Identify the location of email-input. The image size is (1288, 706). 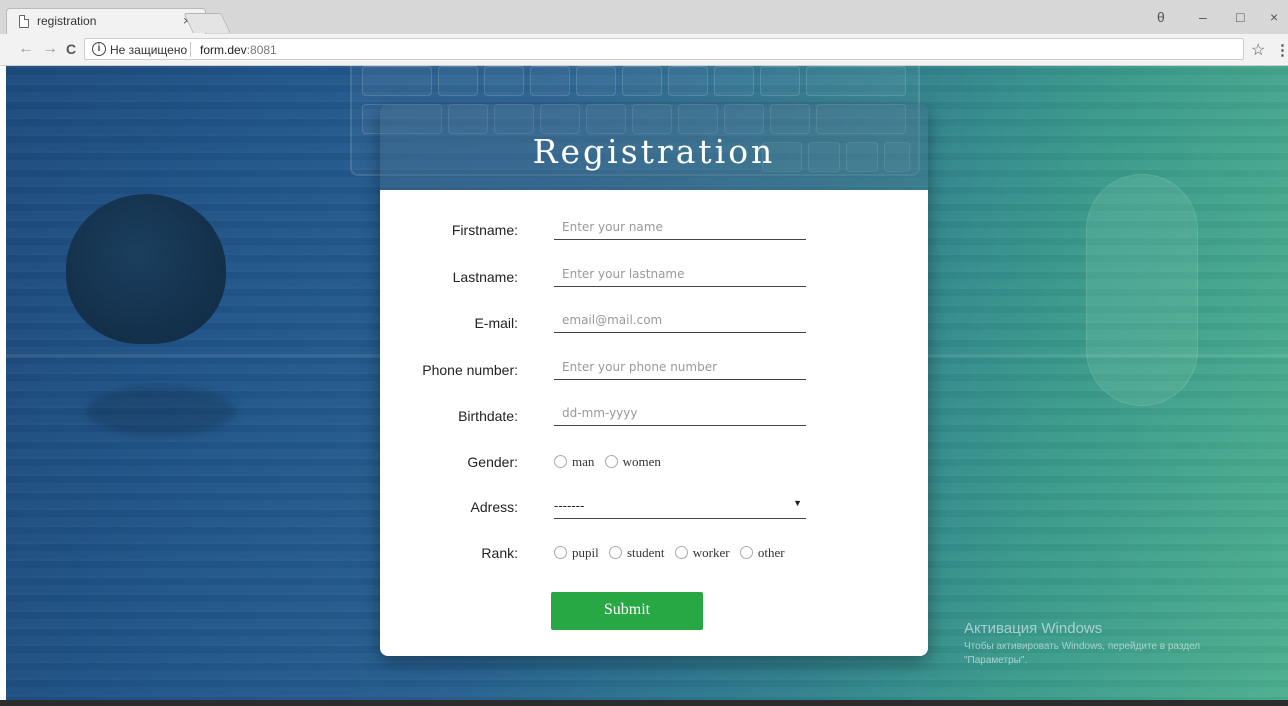
(680, 320).